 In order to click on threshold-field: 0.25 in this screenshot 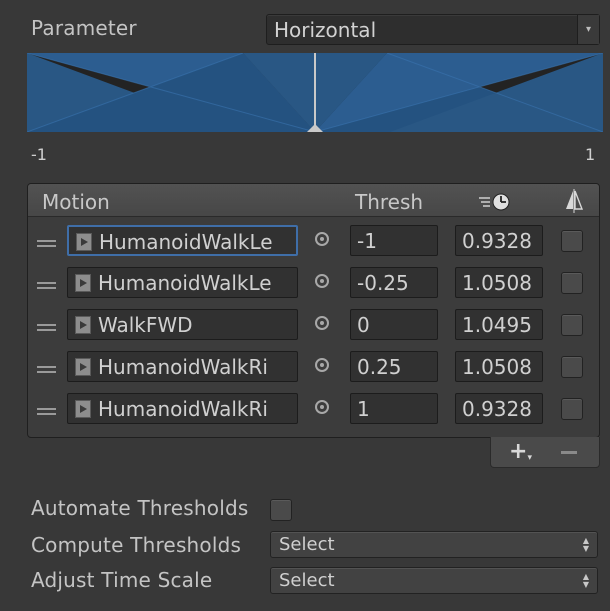, I will do `click(394, 366)`.